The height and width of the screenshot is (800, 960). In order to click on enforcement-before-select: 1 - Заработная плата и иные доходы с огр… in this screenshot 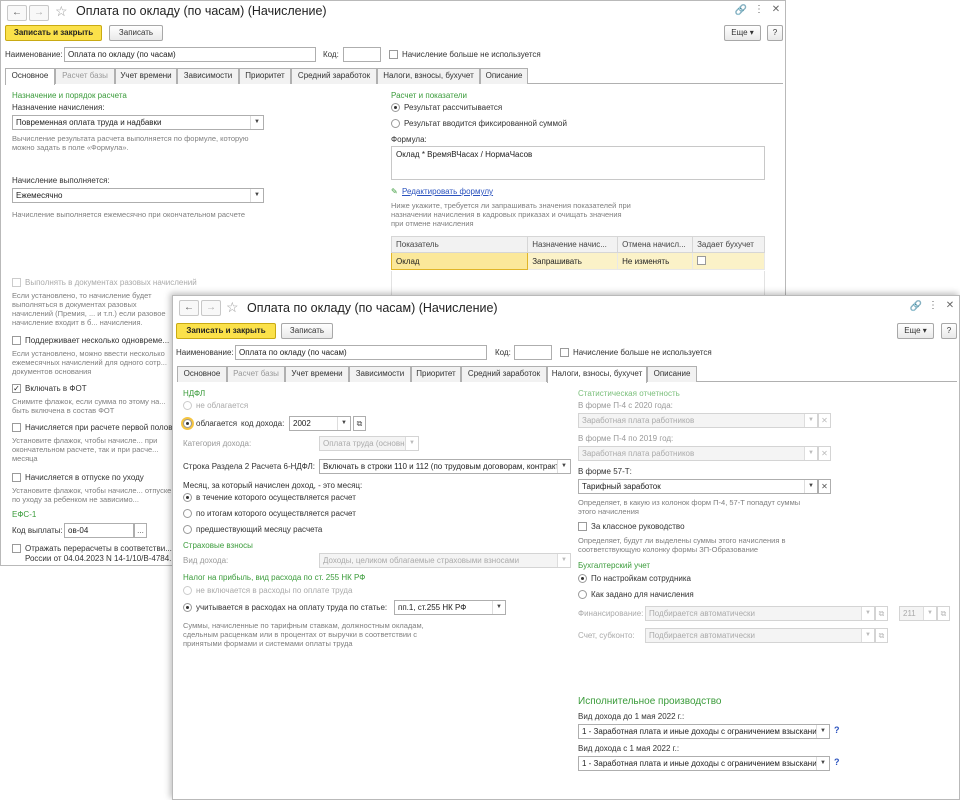, I will do `click(704, 731)`.